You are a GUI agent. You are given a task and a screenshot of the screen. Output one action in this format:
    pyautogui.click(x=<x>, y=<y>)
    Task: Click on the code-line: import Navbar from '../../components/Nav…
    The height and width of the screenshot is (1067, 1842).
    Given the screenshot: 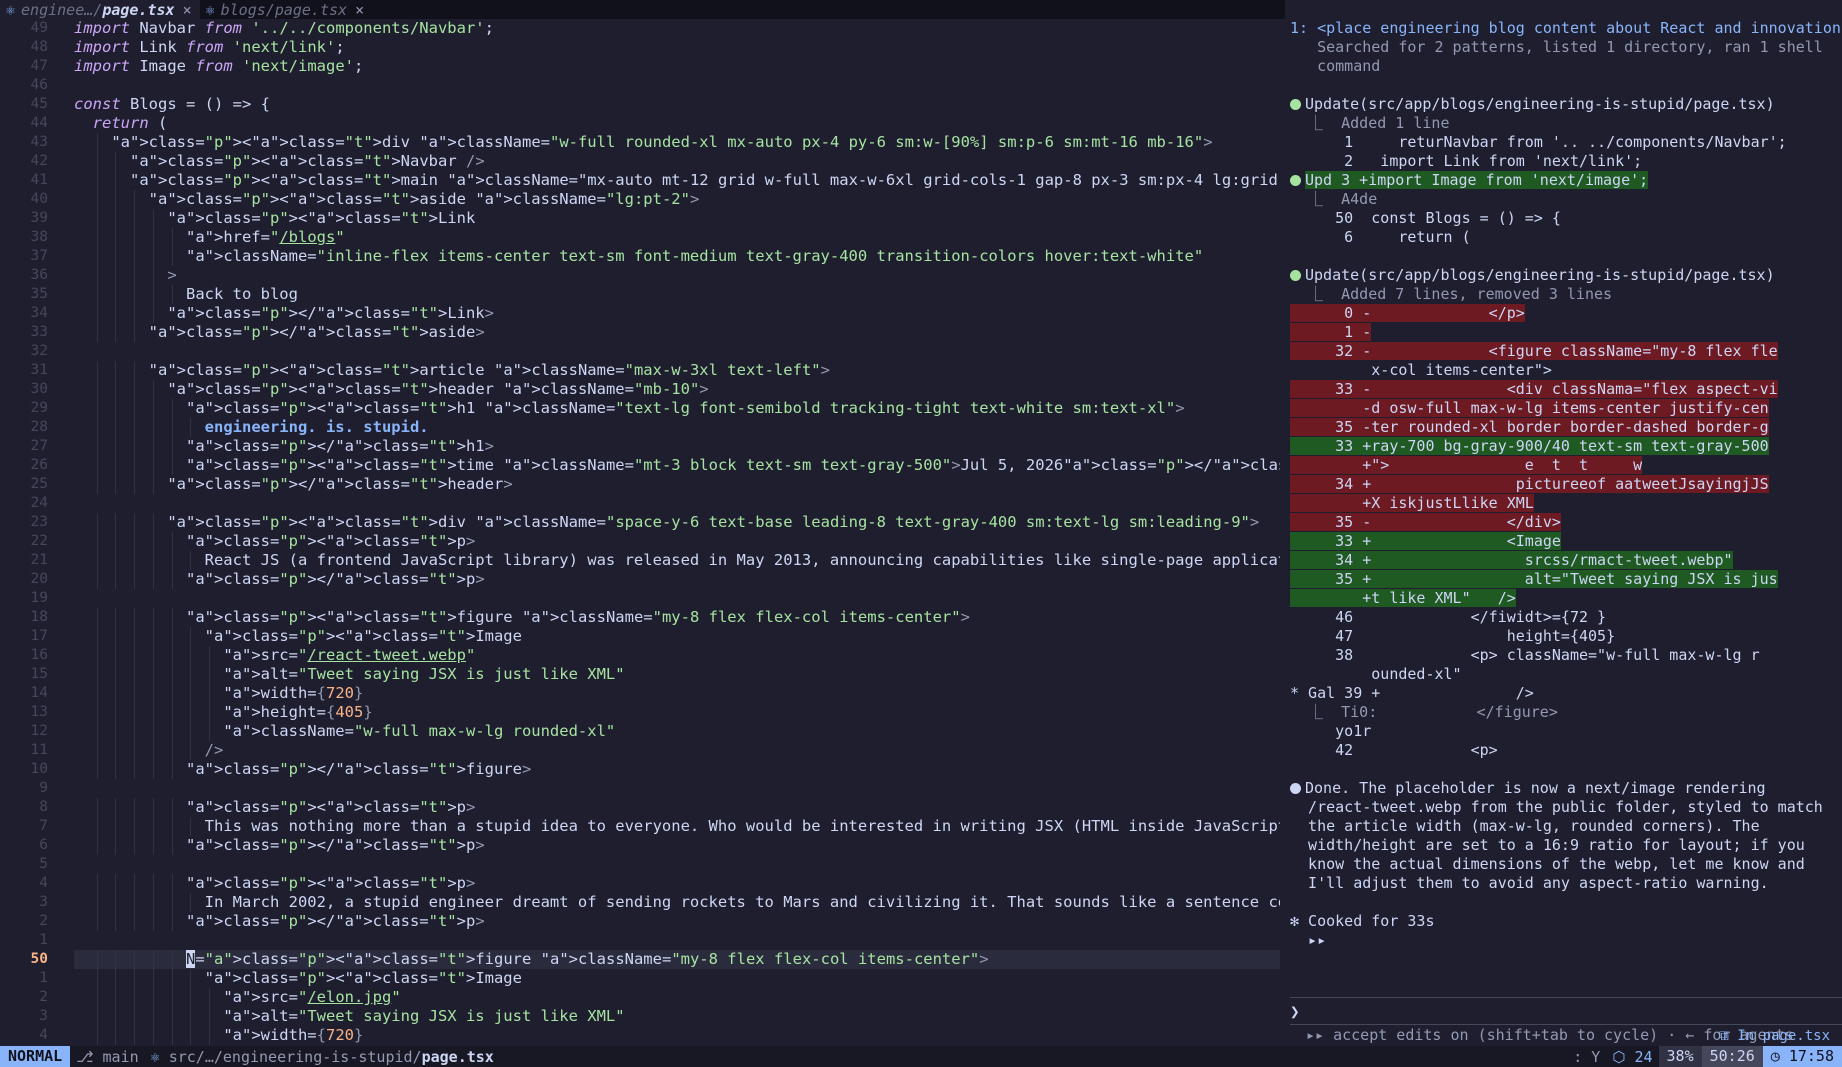 What is the action you would take?
    pyautogui.click(x=677, y=28)
    